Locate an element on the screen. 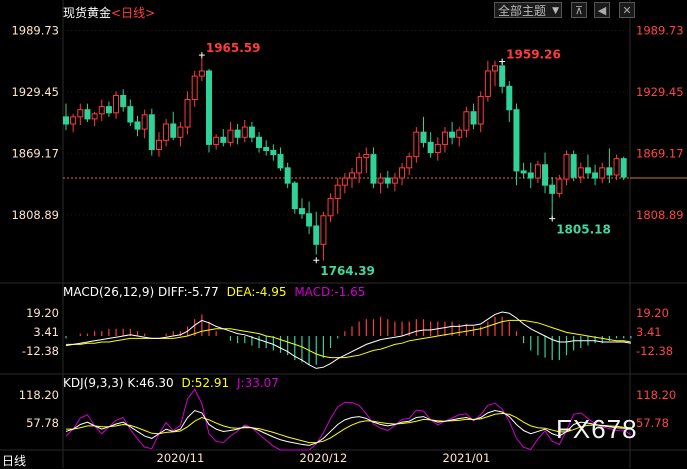  price-tick-right: 1869.17 is located at coordinates (660, 153).